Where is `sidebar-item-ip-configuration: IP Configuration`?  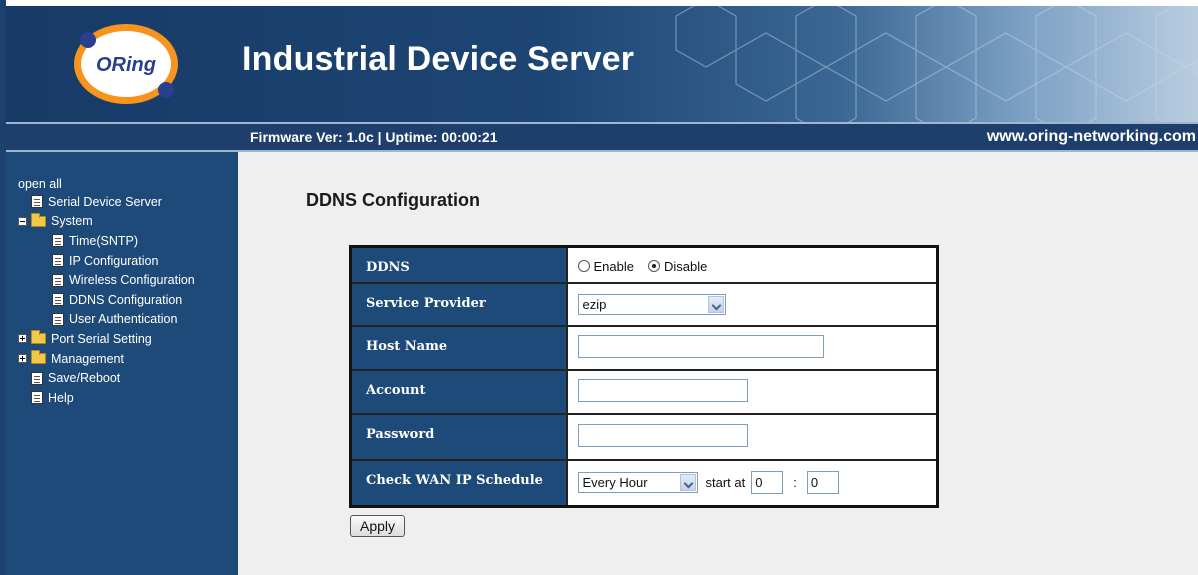
sidebar-item-ip-configuration: IP Configuration is located at coordinates (106, 261).